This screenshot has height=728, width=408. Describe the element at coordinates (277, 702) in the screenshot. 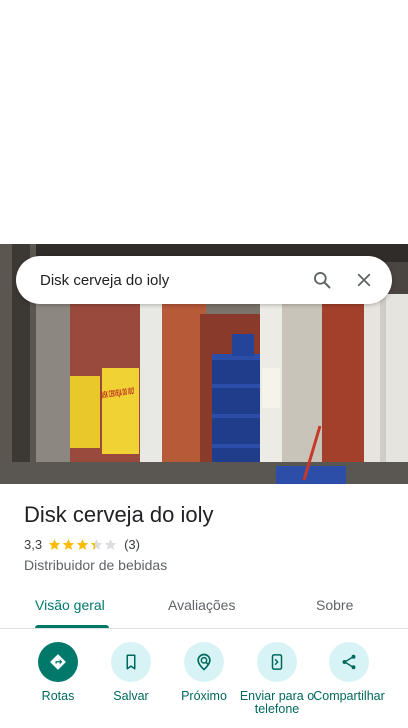

I see `send-to-phone-label: Enviar para o telefone` at that location.